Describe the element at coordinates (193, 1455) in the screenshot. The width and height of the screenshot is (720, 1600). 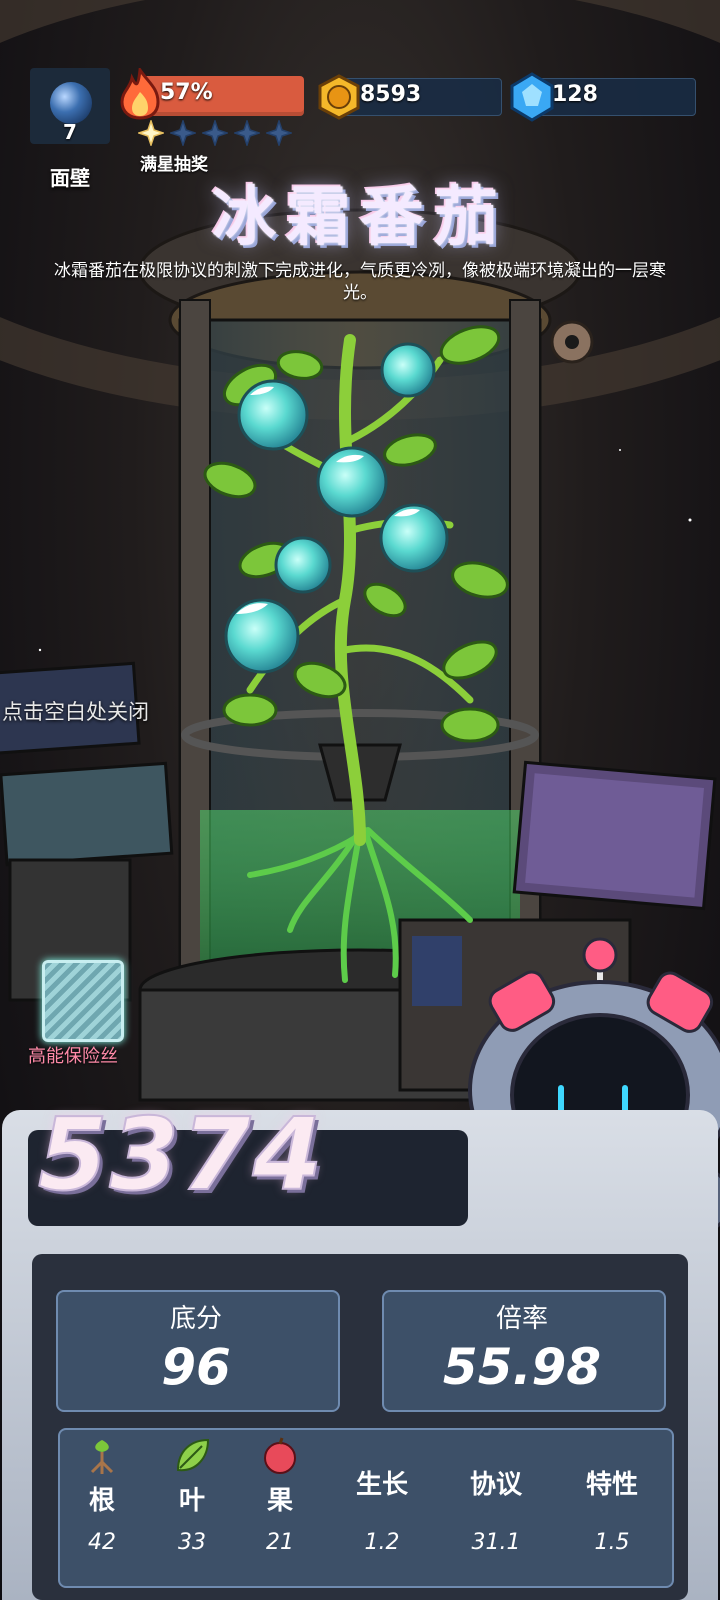
I see `leaf-icon` at that location.